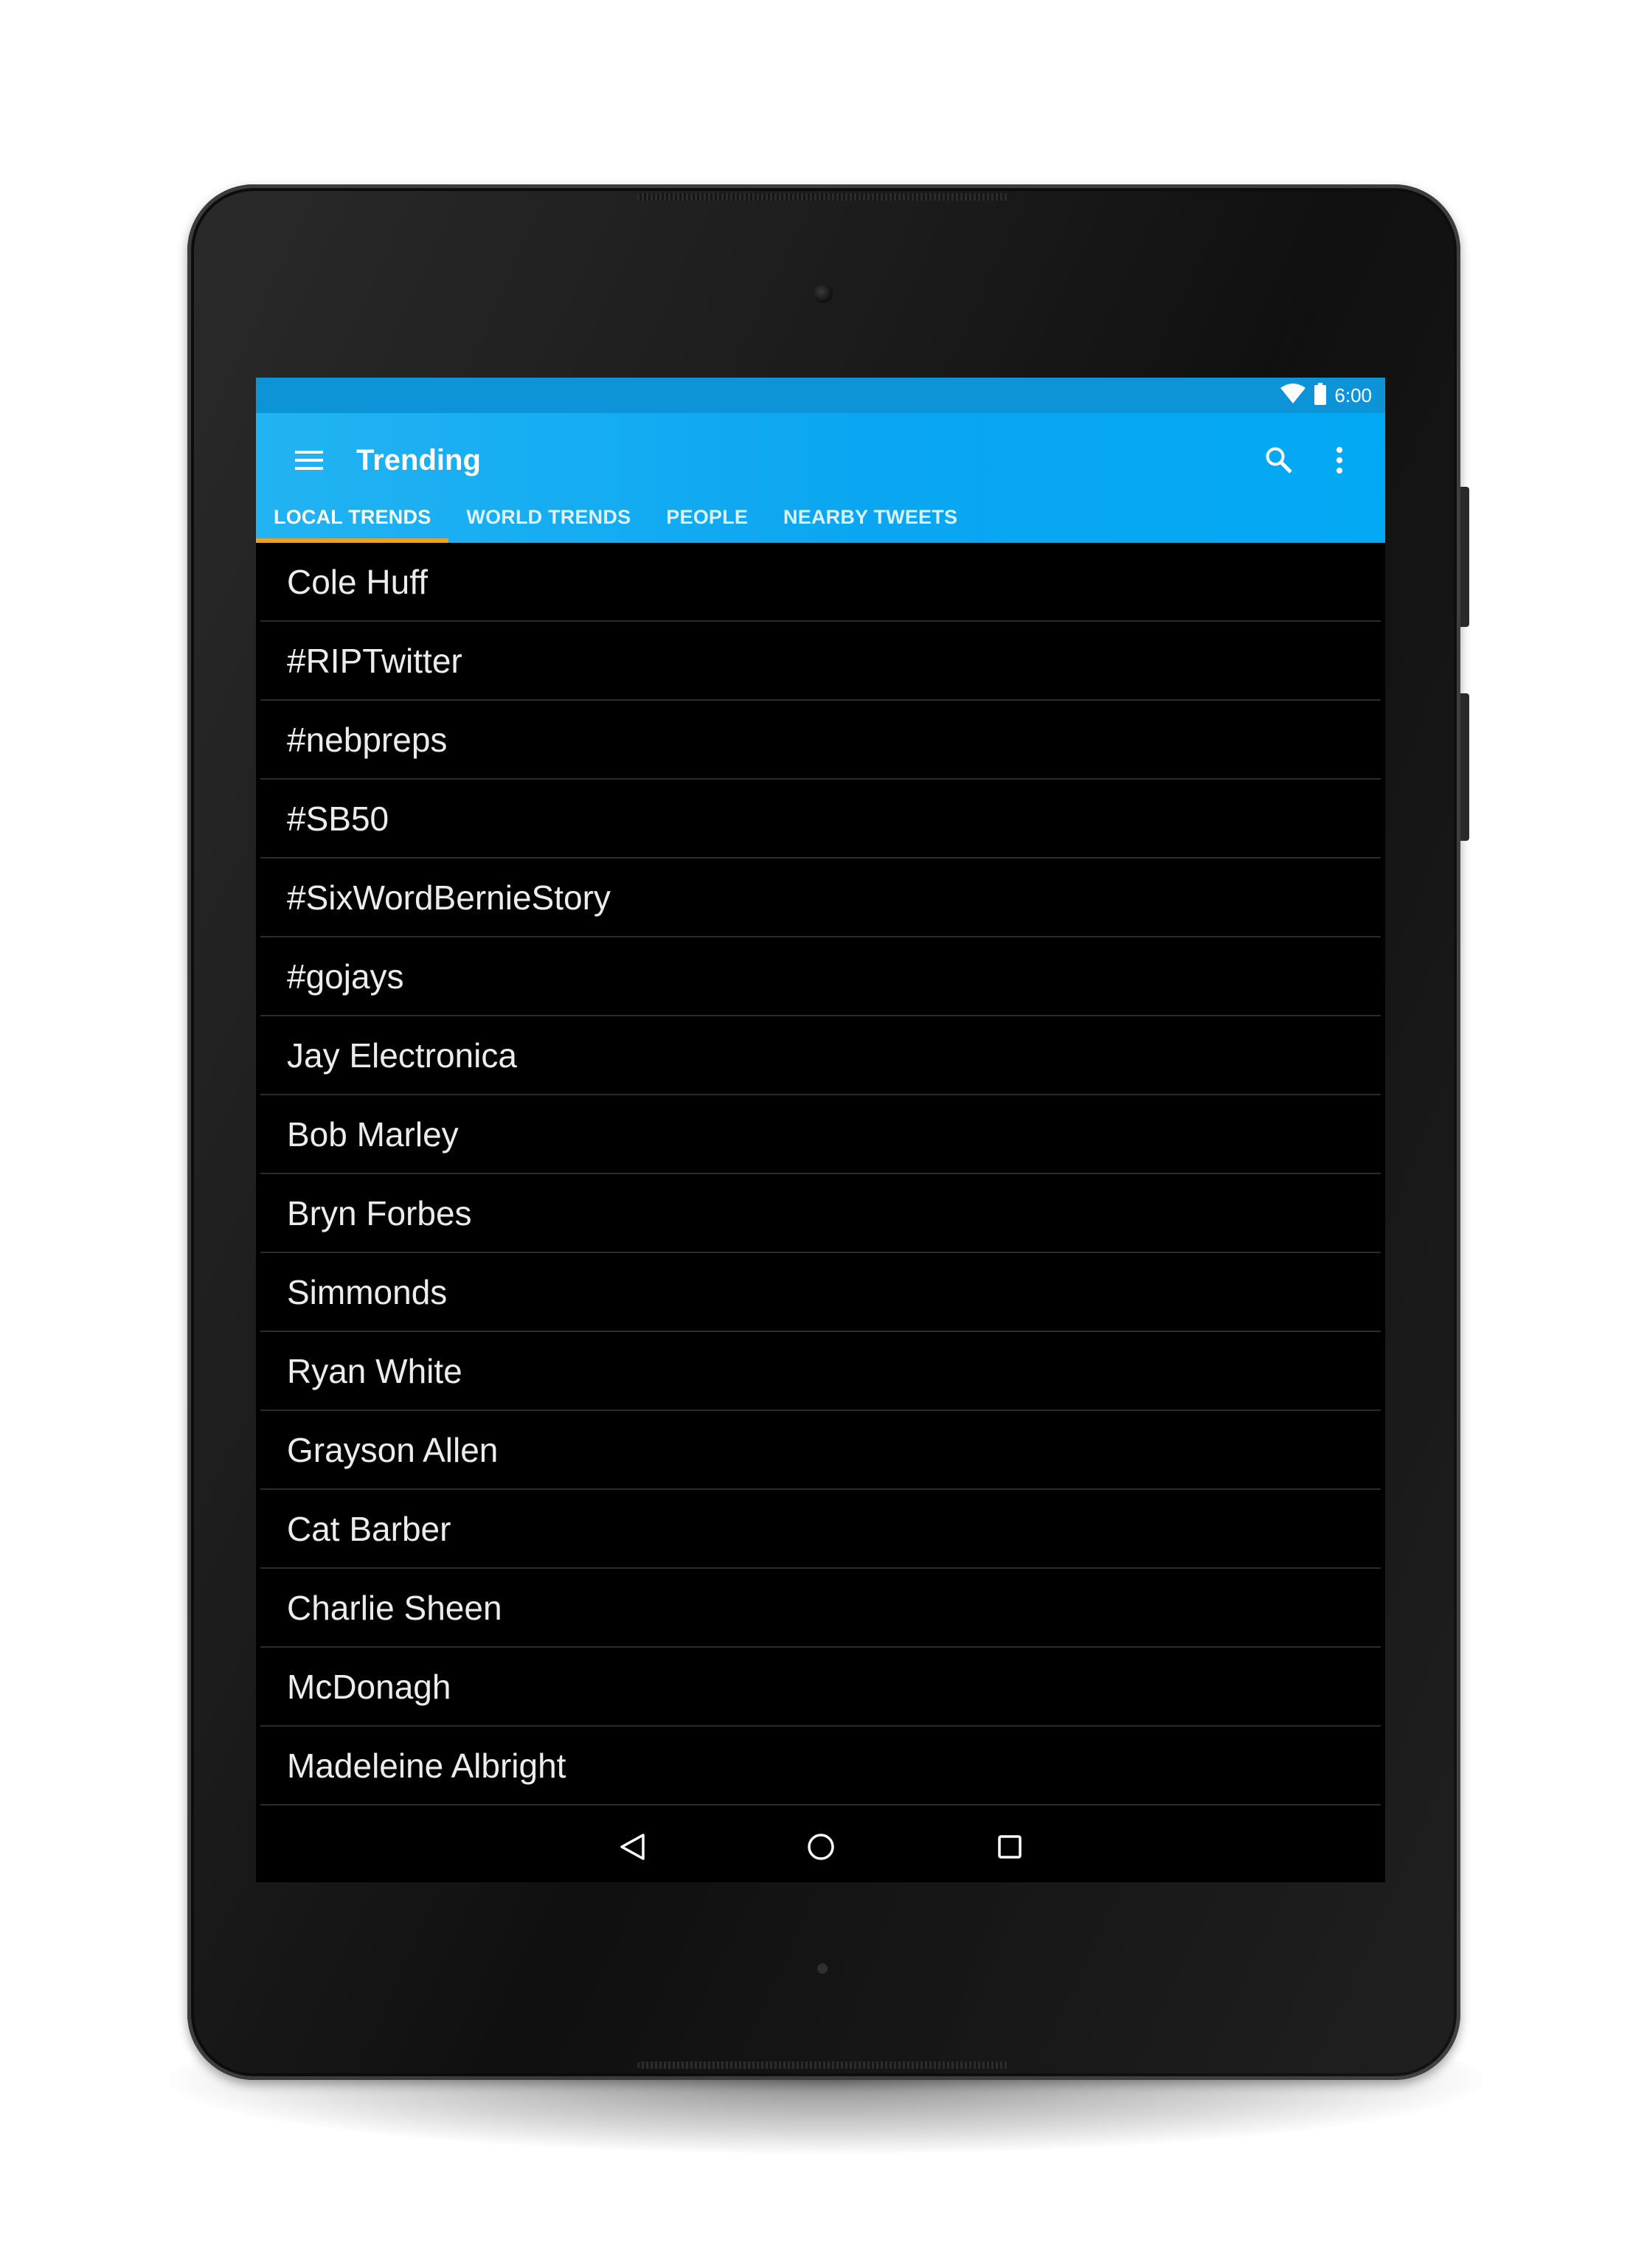 This screenshot has width=1647, height=2268. What do you see at coordinates (820, 1213) in the screenshot?
I see `list-item: Bryn Forbes` at bounding box center [820, 1213].